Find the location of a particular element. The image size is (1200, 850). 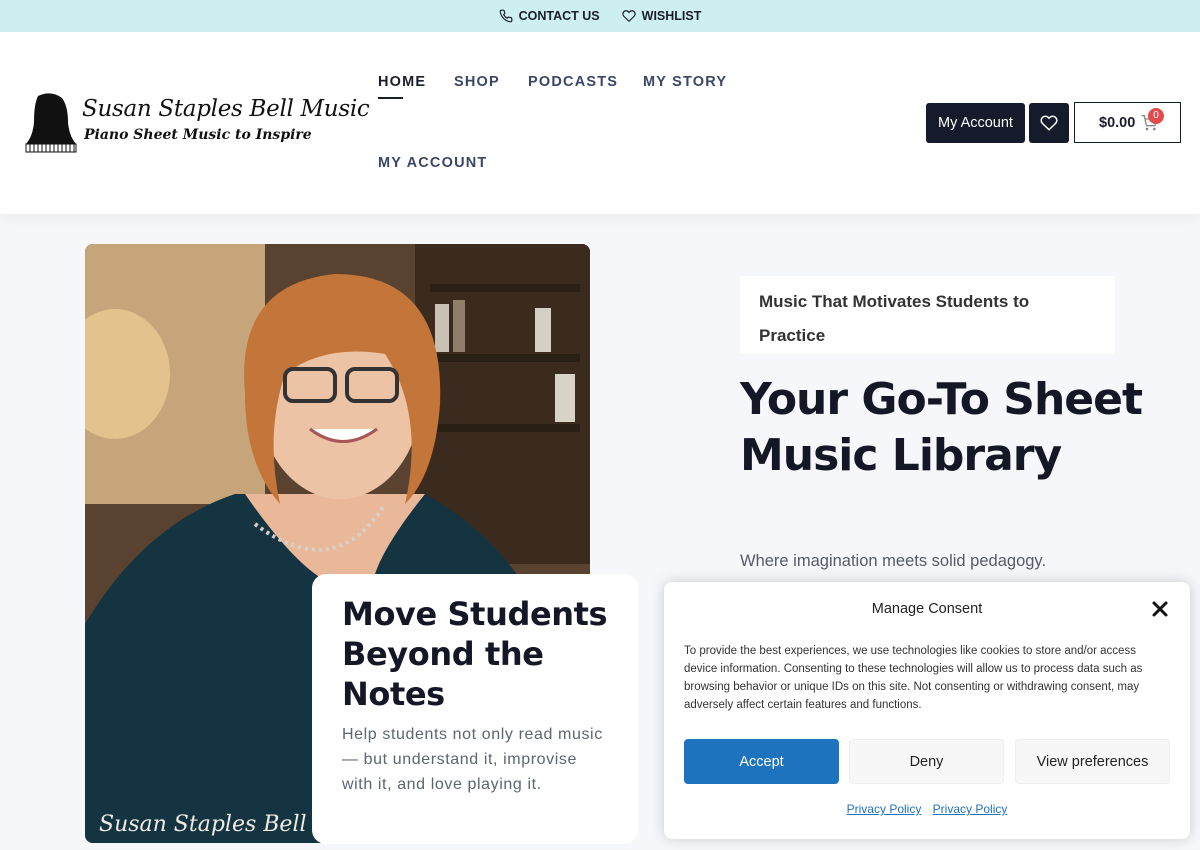

close-icon is located at coordinates (1160, 609).